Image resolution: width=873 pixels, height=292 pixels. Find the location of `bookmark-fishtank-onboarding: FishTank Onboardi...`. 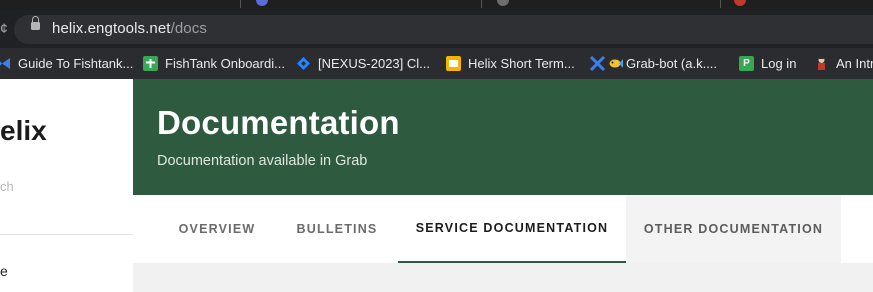

bookmark-fishtank-onboarding: FishTank Onboardi... is located at coordinates (214, 63).